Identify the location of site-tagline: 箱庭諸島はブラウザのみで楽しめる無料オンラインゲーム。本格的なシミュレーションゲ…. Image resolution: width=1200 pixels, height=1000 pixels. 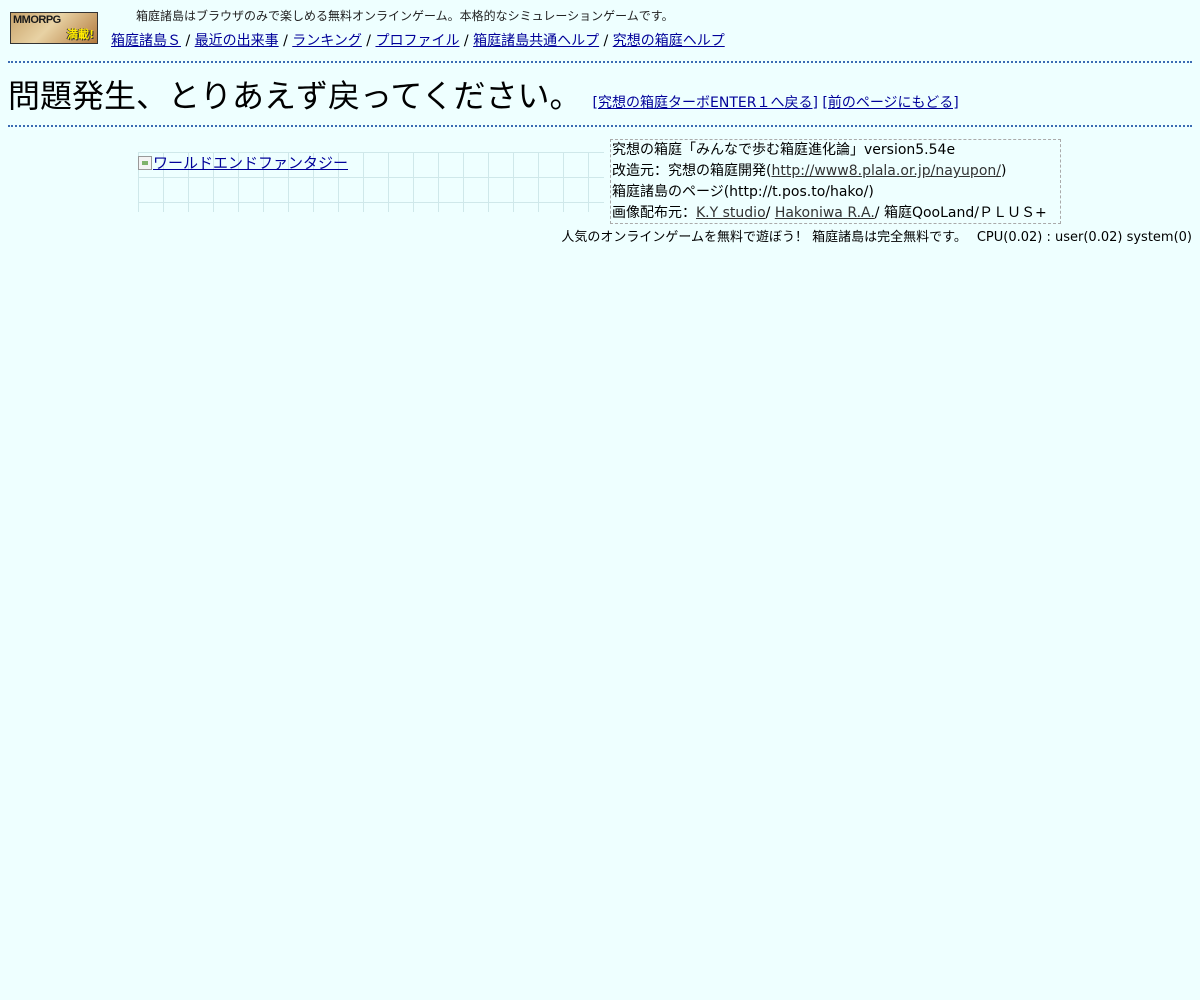
(405, 16).